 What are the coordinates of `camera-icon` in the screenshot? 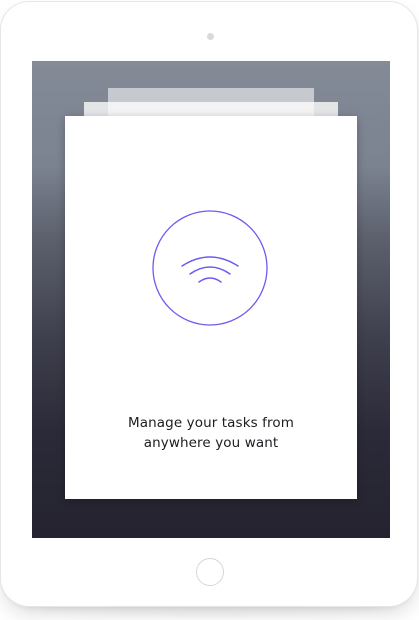 It's located at (210, 36).